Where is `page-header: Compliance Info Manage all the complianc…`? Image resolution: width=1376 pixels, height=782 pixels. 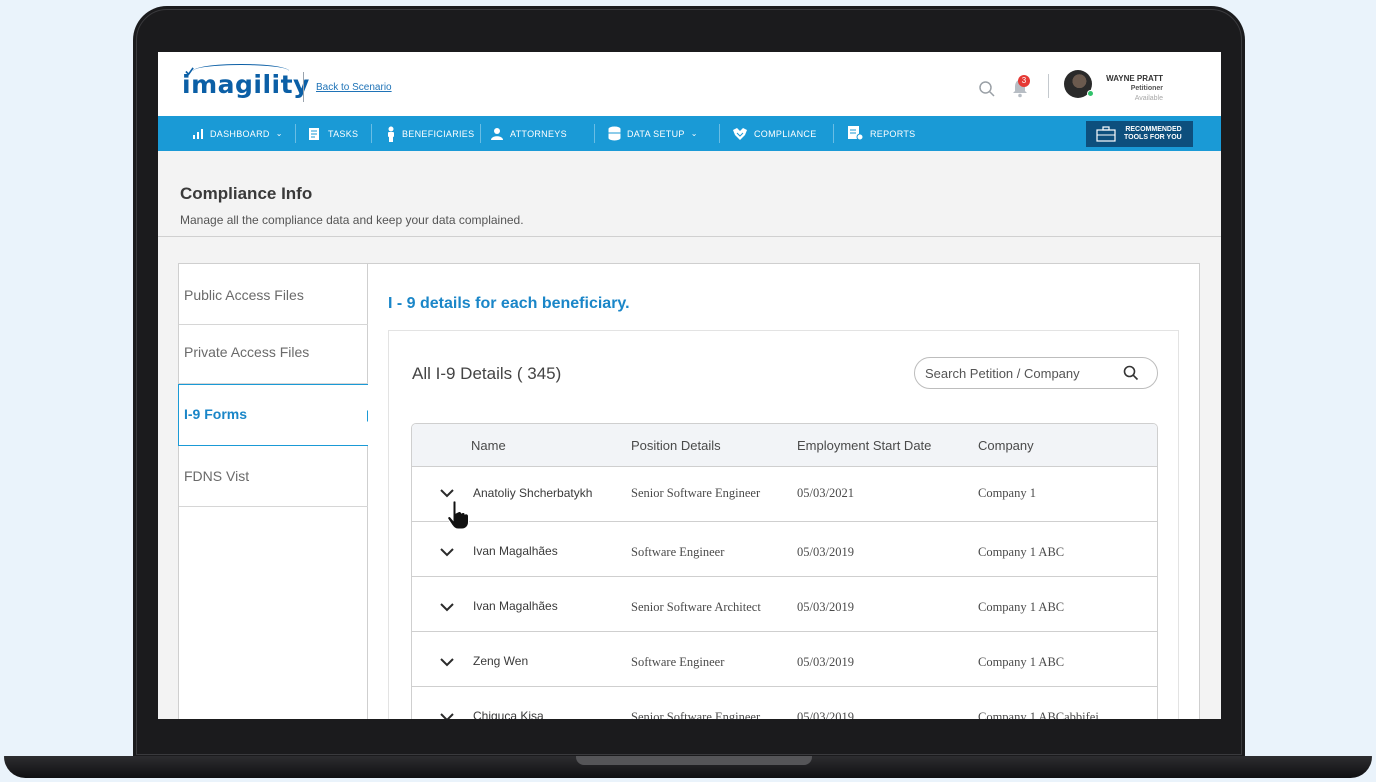 page-header: Compliance Info Manage all the complianc… is located at coordinates (689, 194).